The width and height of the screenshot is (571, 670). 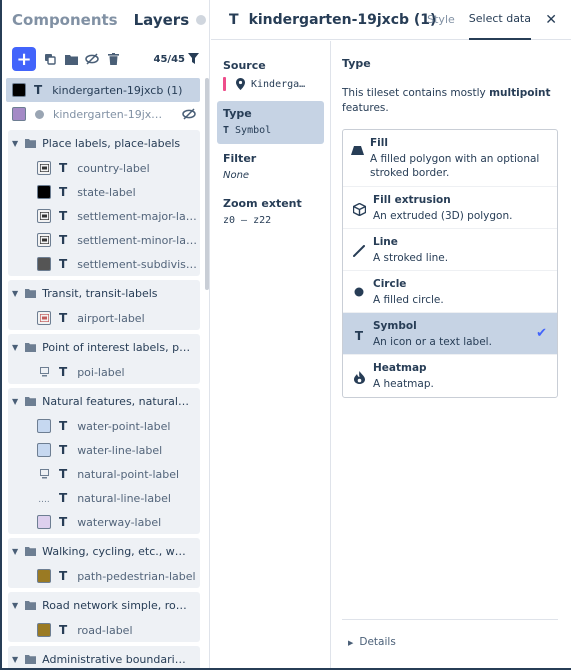 What do you see at coordinates (104, 143) in the screenshot?
I see `group-header: ▼ Place labels, place-labels` at bounding box center [104, 143].